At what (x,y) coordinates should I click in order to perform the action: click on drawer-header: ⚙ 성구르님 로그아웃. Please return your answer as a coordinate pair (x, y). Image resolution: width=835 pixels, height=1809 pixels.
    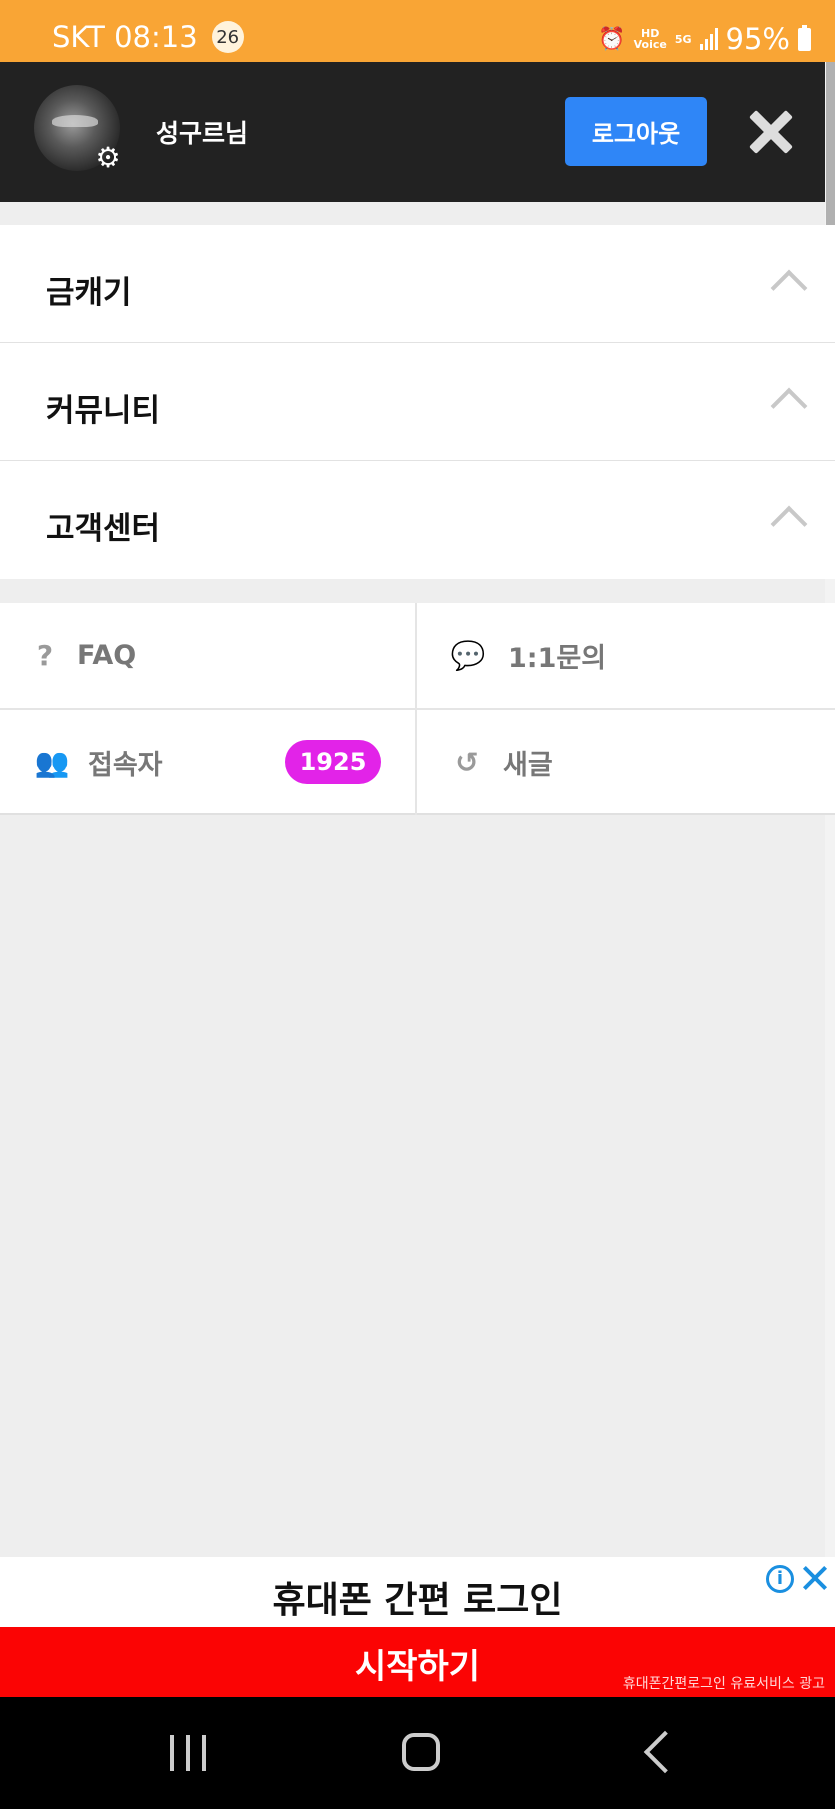
    Looking at the image, I should click on (412, 132).